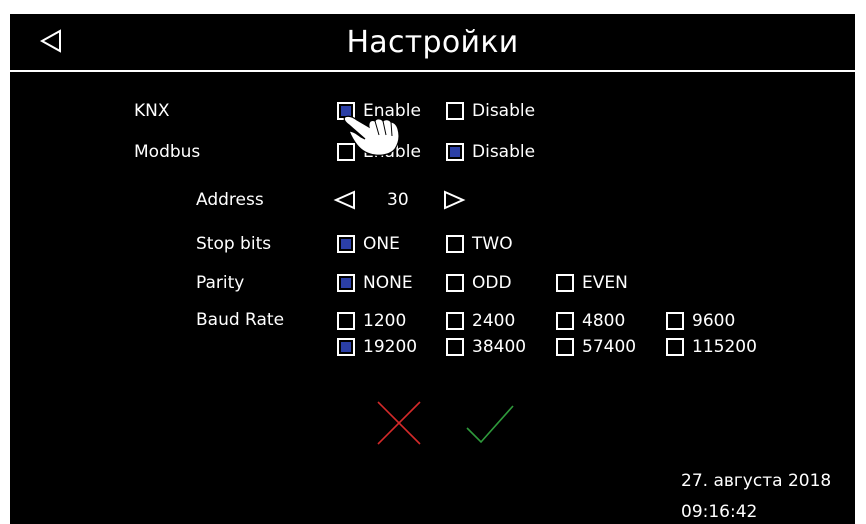 This screenshot has width=866, height=524. I want to click on baud-rate-option-label: 115200, so click(724, 347).